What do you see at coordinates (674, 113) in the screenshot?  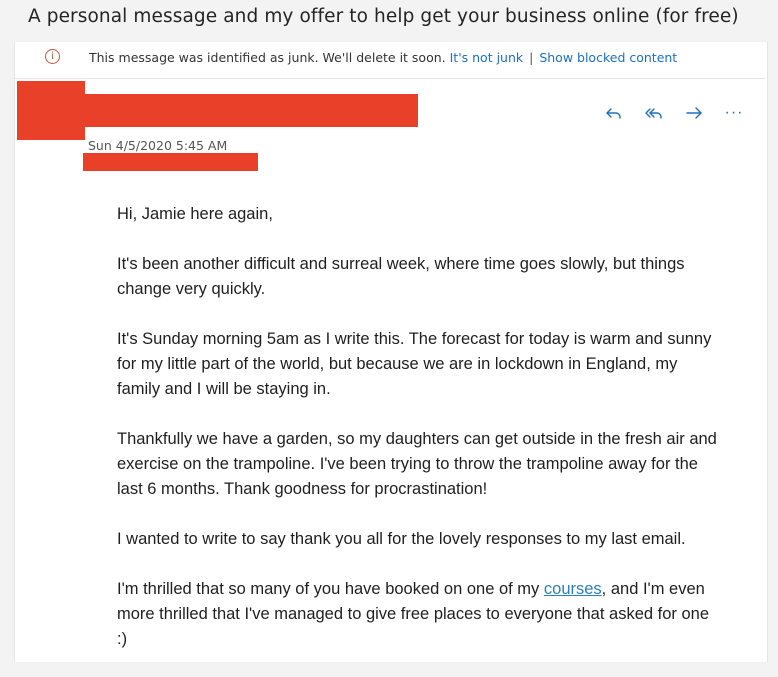 I see `message-actions: ···` at bounding box center [674, 113].